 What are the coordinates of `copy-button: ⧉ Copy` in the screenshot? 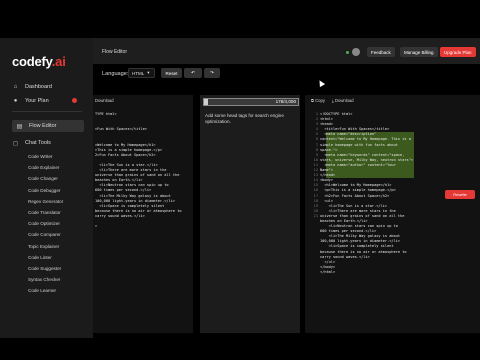 It's located at (318, 100).